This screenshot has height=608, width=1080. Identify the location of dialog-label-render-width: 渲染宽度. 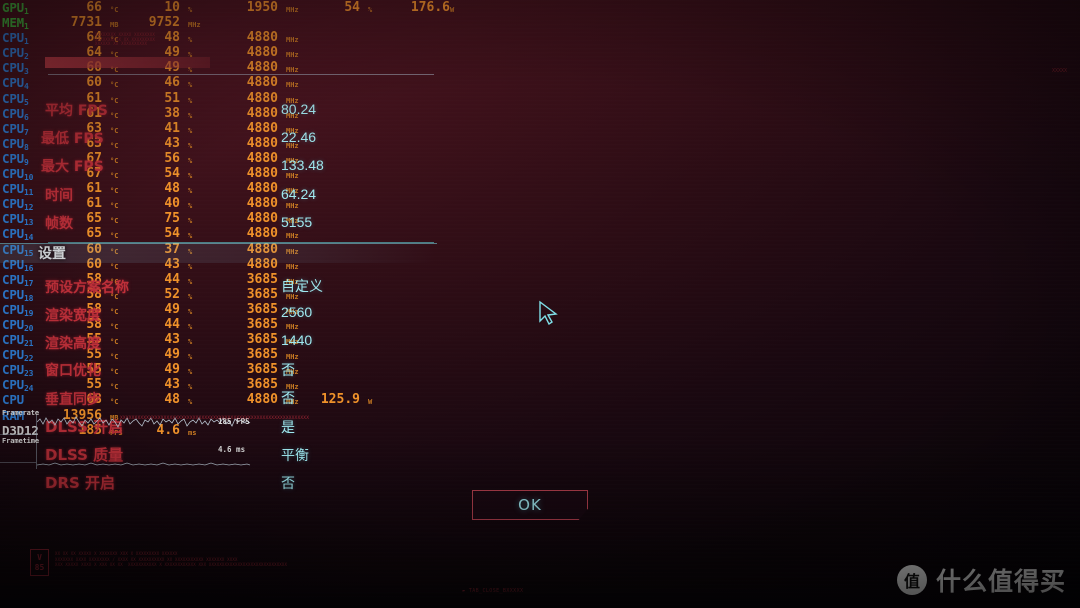
(73, 316).